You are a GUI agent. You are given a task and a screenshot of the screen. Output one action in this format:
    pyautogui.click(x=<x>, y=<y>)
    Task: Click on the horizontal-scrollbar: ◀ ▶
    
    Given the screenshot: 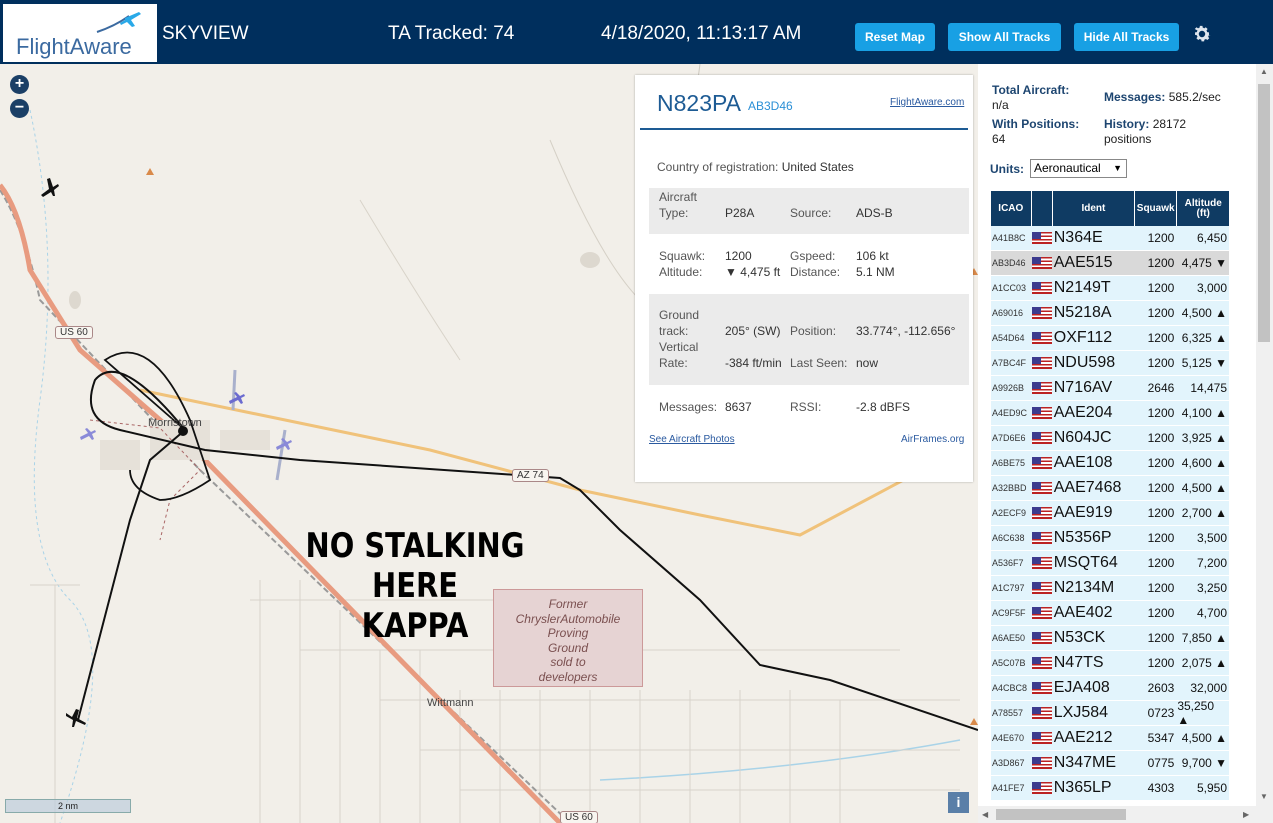 What is the action you would take?
    pyautogui.click(x=1125, y=814)
    